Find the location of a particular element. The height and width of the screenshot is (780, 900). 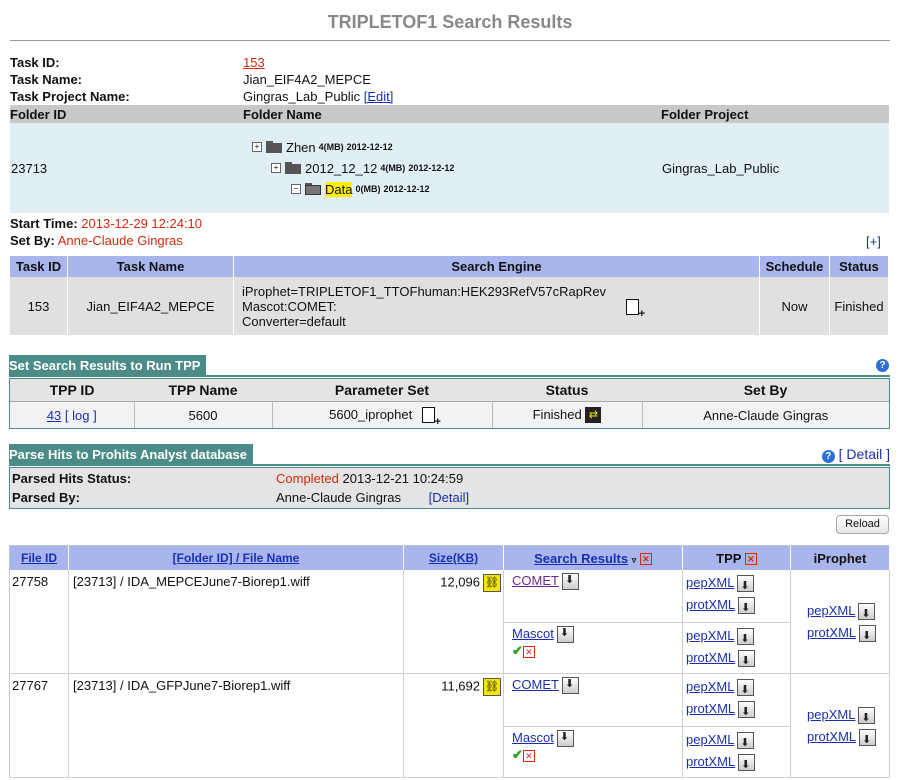

sort-arrow-icon: ▿ is located at coordinates (634, 560).